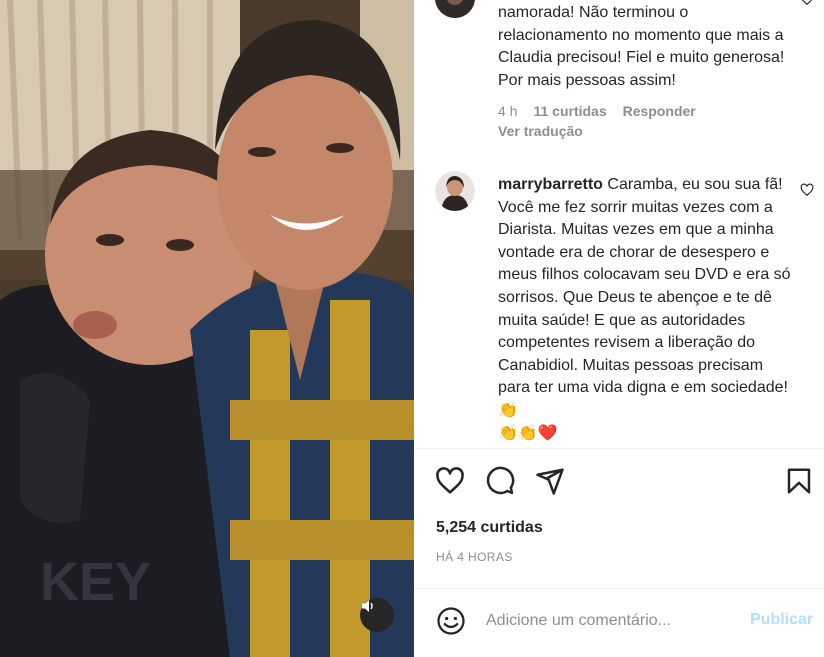 This screenshot has height=657, width=824. What do you see at coordinates (450, 481) in the screenshot?
I see `like-heart-icon` at bounding box center [450, 481].